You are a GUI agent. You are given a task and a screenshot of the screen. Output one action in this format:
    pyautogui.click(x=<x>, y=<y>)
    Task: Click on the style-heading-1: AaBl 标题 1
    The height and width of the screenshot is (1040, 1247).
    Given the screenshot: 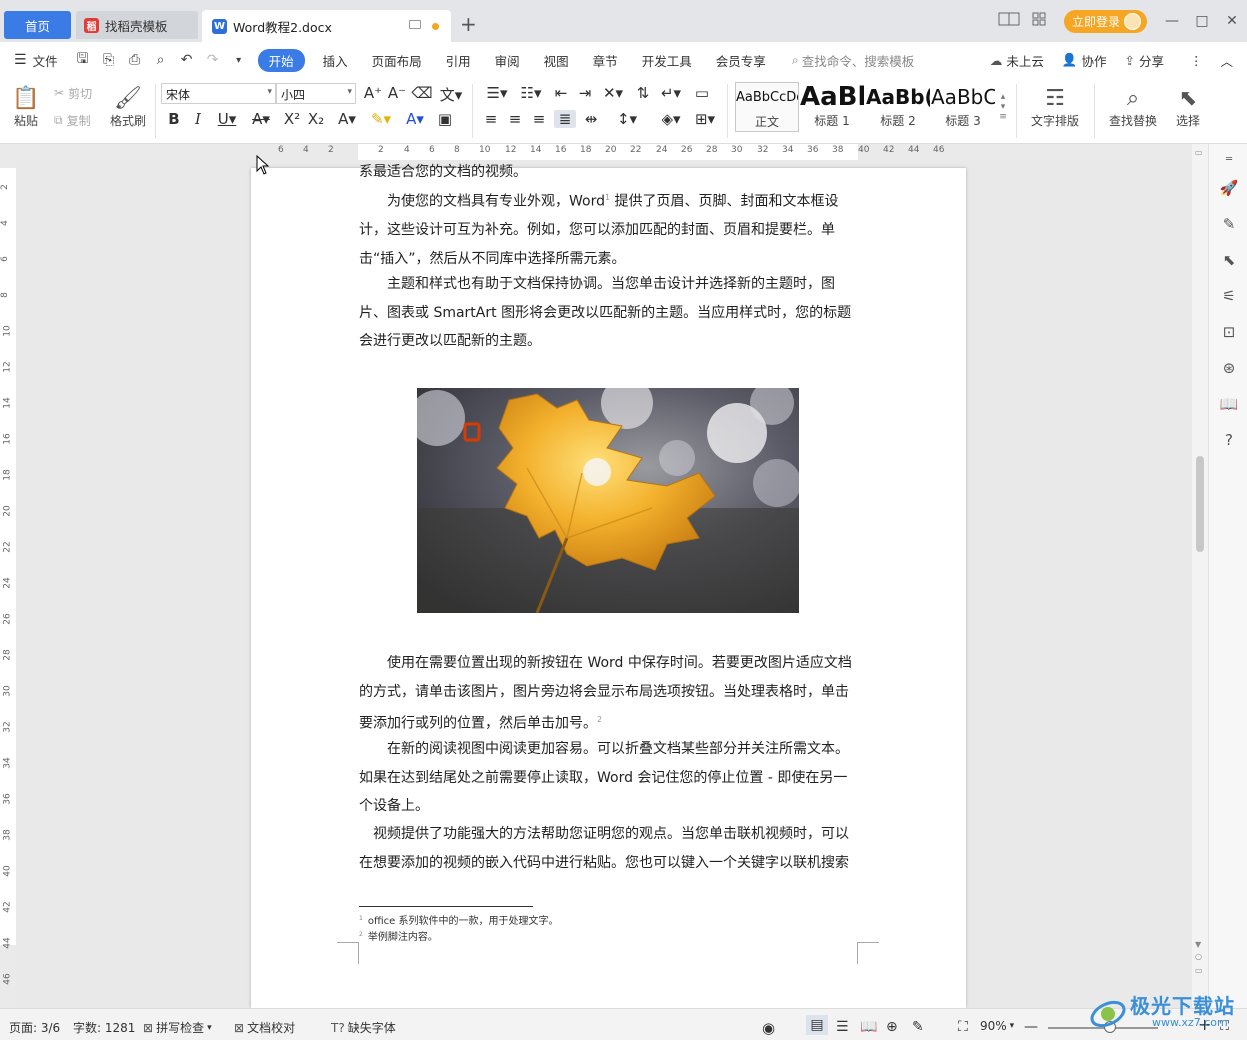 What is the action you would take?
    pyautogui.click(x=832, y=107)
    